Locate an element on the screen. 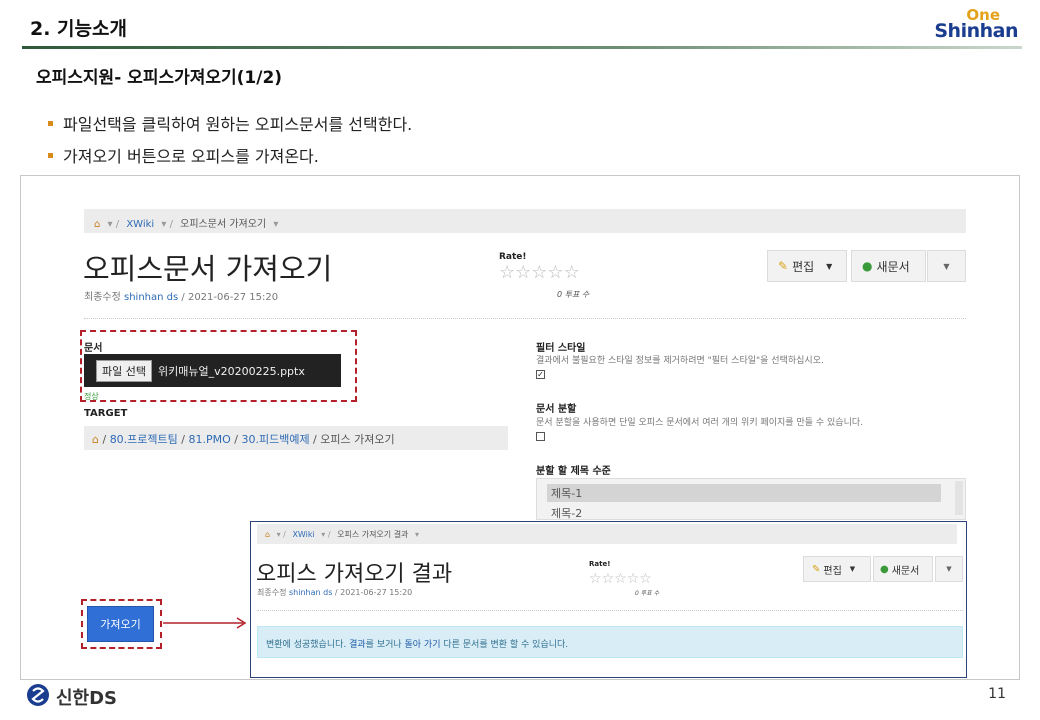 This screenshot has height=720, width=1040. target-path-current: 오피스 가져오기 is located at coordinates (357, 439).